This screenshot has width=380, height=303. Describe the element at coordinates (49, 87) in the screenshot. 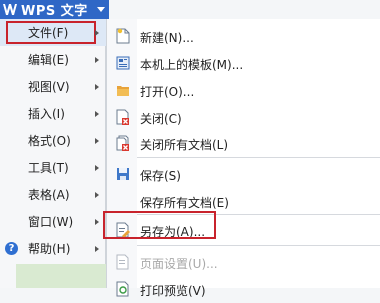

I see `menu-item-label: 视图(V)` at that location.